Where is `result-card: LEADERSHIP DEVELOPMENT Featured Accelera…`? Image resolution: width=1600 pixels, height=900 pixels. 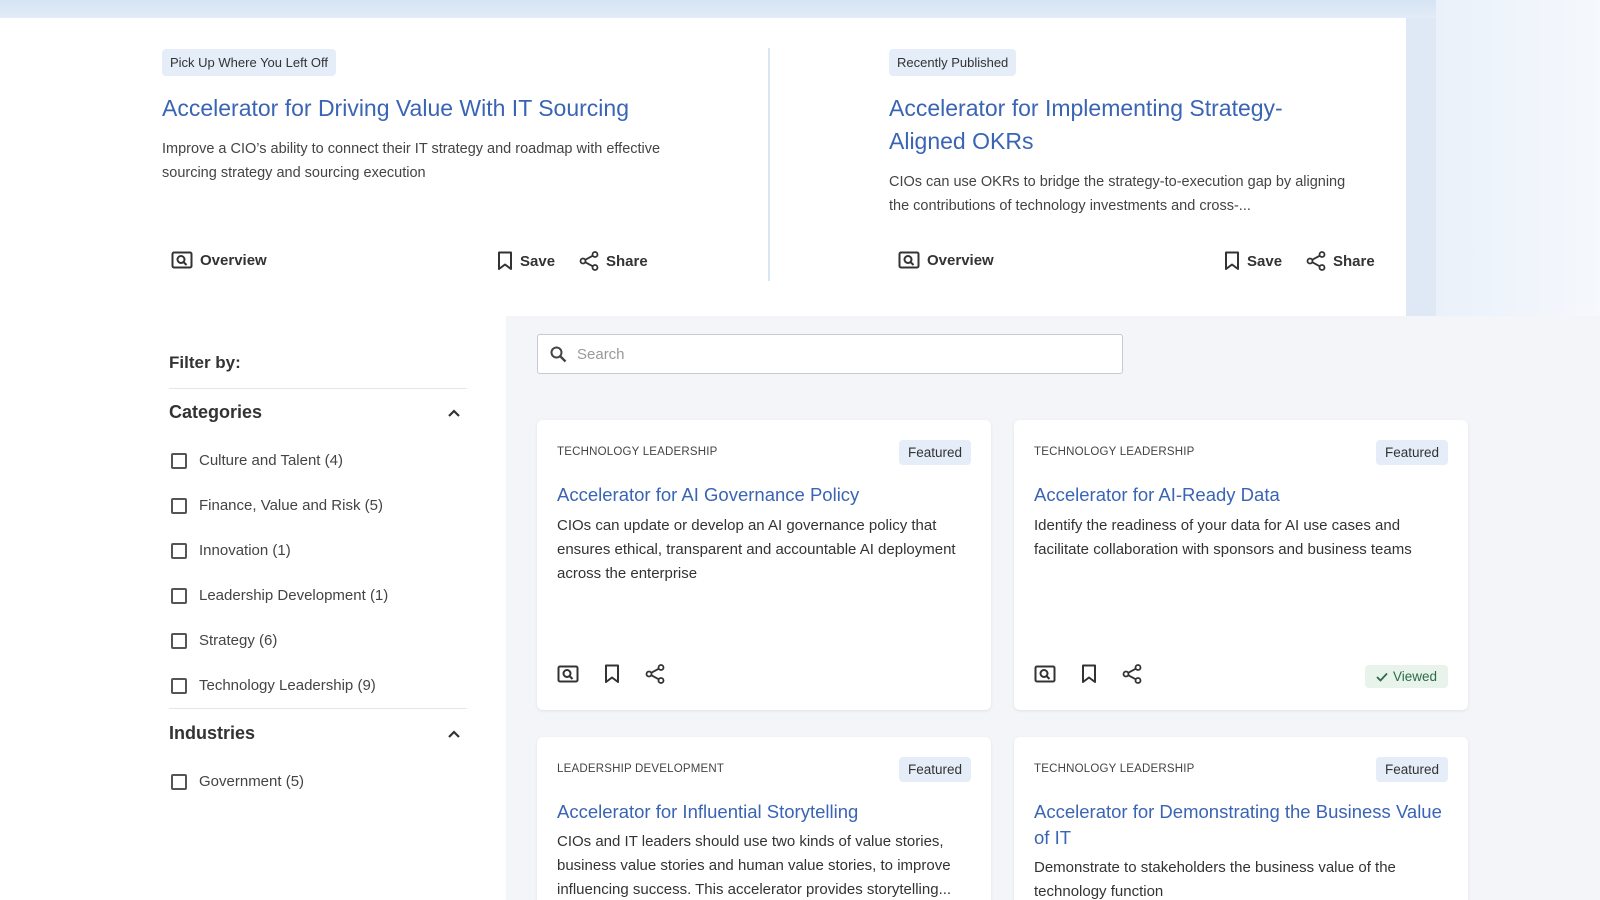
result-card: LEADERSHIP DEVELOPMENT Featured Accelera… is located at coordinates (764, 818).